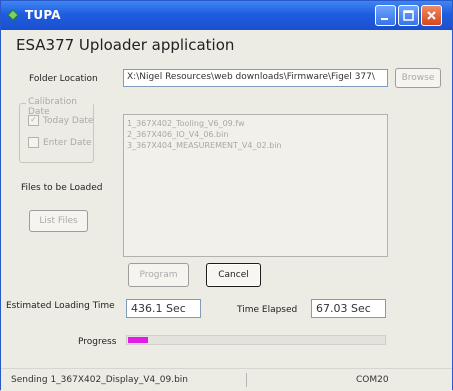 Image resolution: width=453 pixels, height=391 pixels. What do you see at coordinates (163, 308) in the screenshot?
I see `estimated-loading-time-field: 436.1 Sec` at bounding box center [163, 308].